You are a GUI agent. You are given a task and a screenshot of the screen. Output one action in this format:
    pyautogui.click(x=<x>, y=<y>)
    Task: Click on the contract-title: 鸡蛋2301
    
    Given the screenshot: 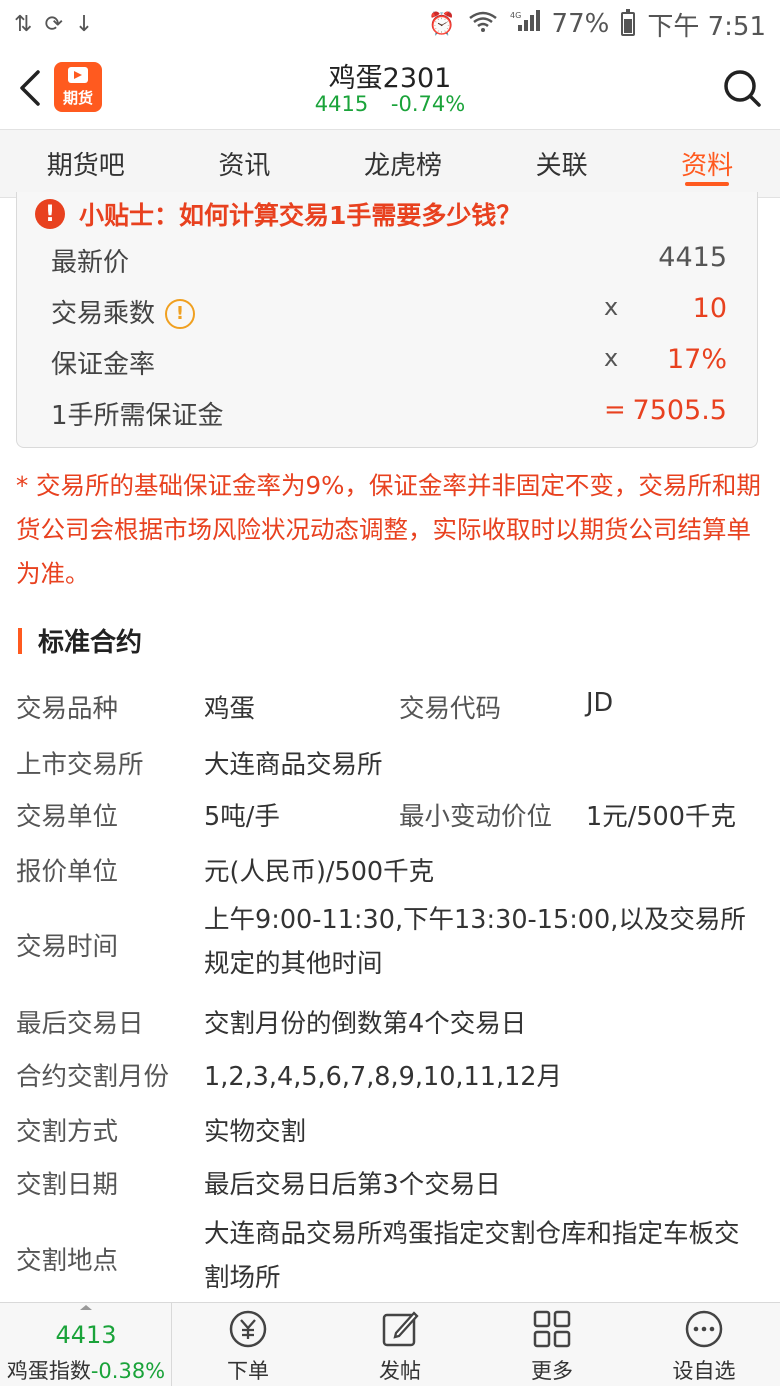 What is the action you would take?
    pyautogui.click(x=390, y=78)
    